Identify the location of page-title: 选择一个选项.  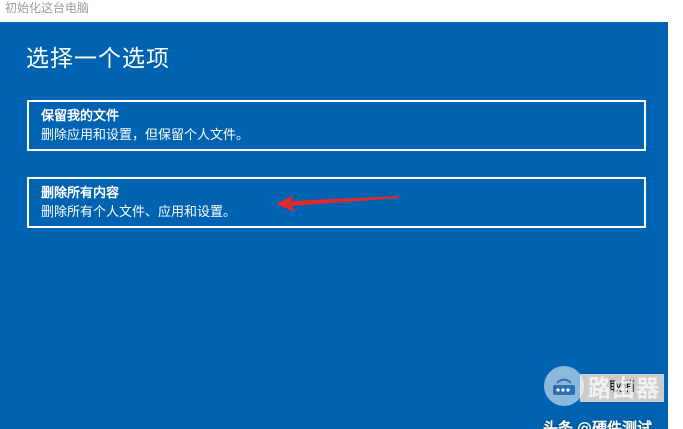
(98, 59).